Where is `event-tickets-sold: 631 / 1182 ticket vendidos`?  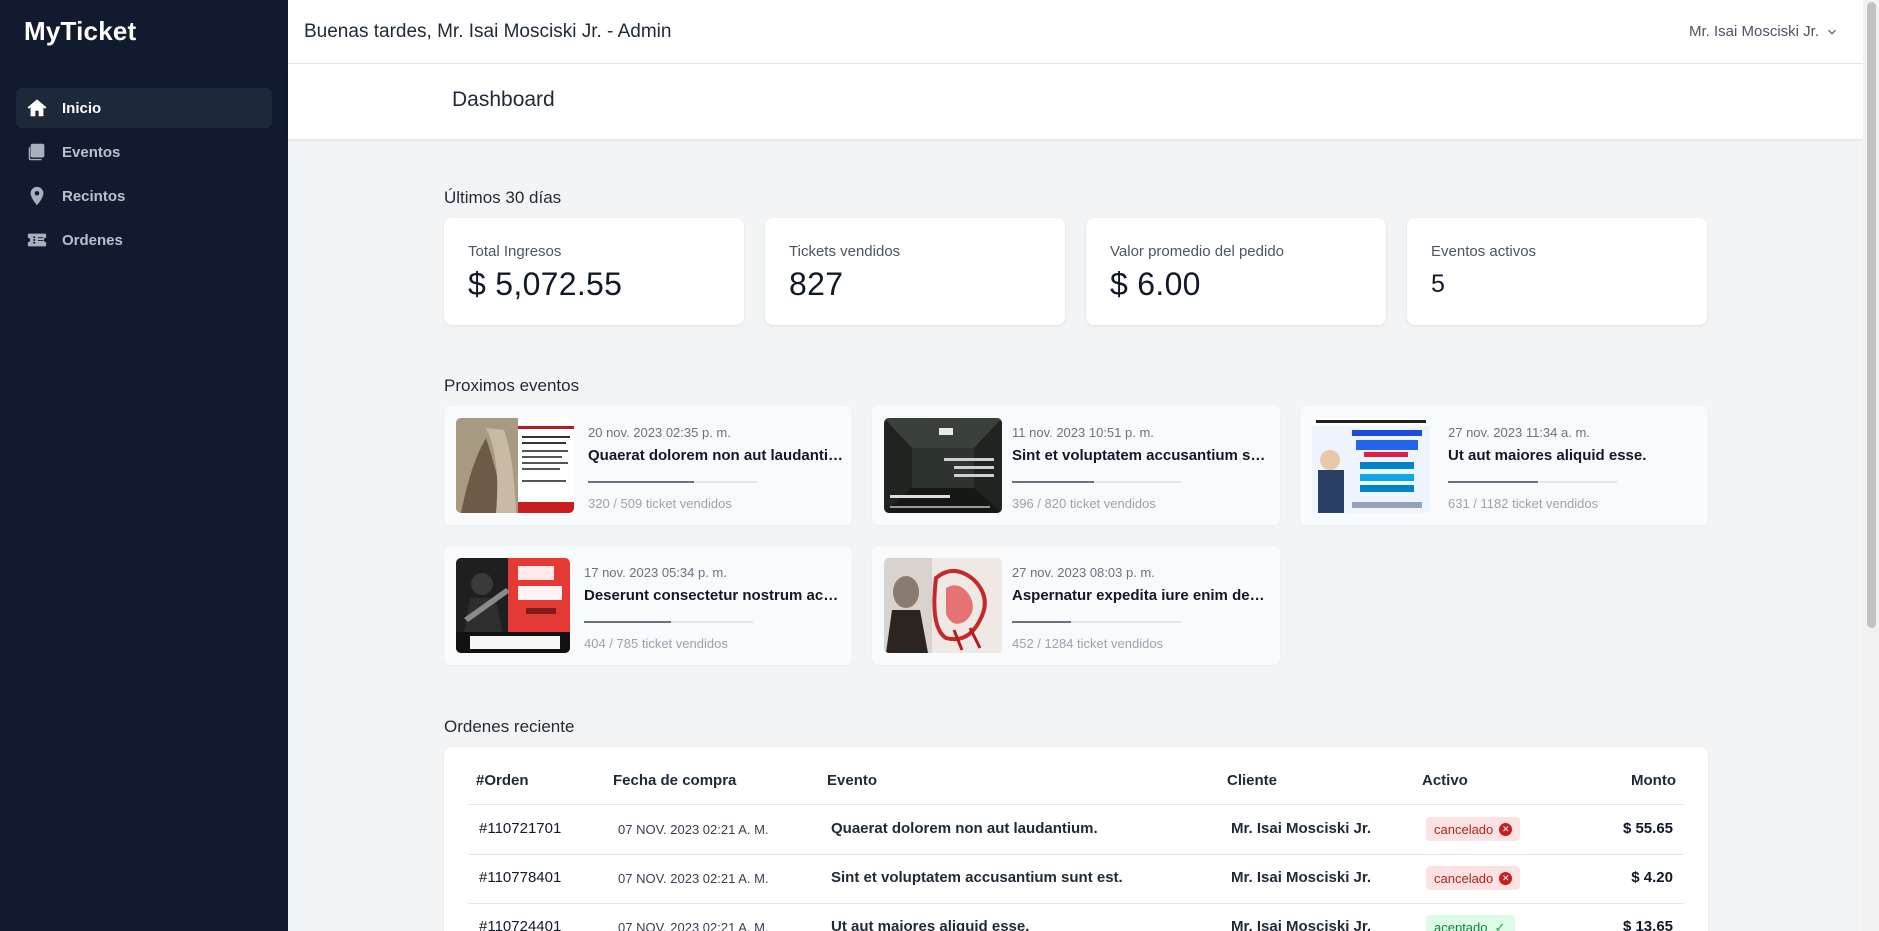
event-tickets-sold: 631 / 1182 ticket vendidos is located at coordinates (1523, 503).